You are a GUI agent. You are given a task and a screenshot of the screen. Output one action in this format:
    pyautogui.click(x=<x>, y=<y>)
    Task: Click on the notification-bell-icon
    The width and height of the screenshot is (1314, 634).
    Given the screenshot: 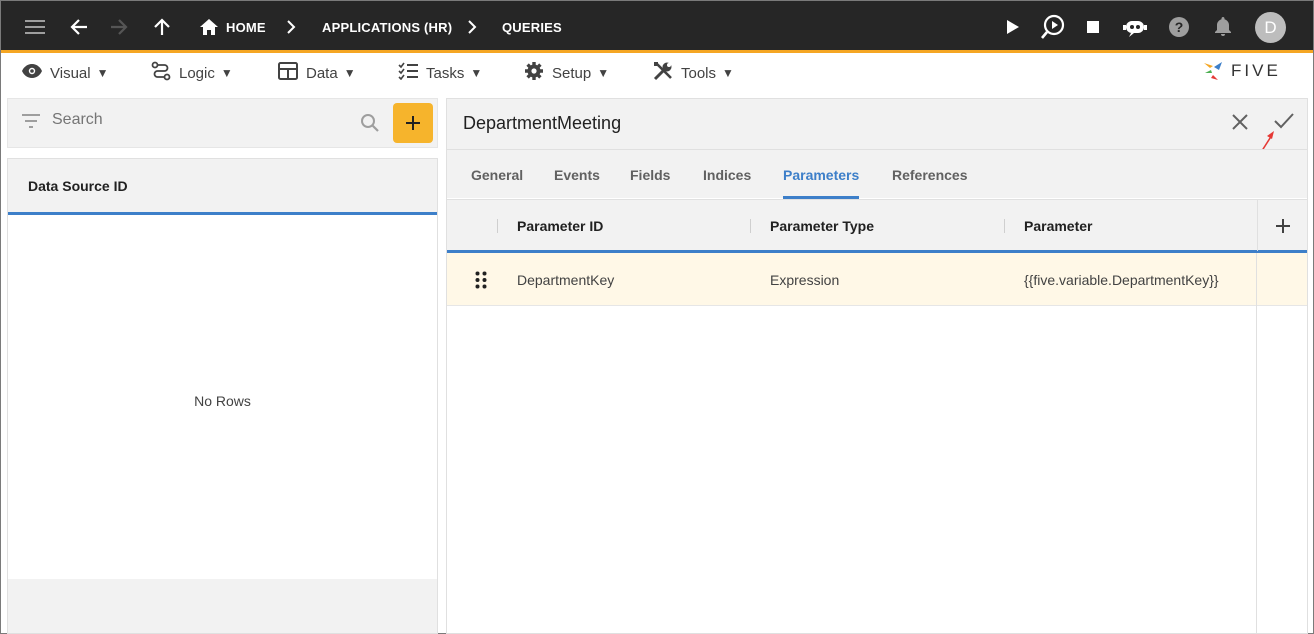 What is the action you would take?
    pyautogui.click(x=1223, y=27)
    